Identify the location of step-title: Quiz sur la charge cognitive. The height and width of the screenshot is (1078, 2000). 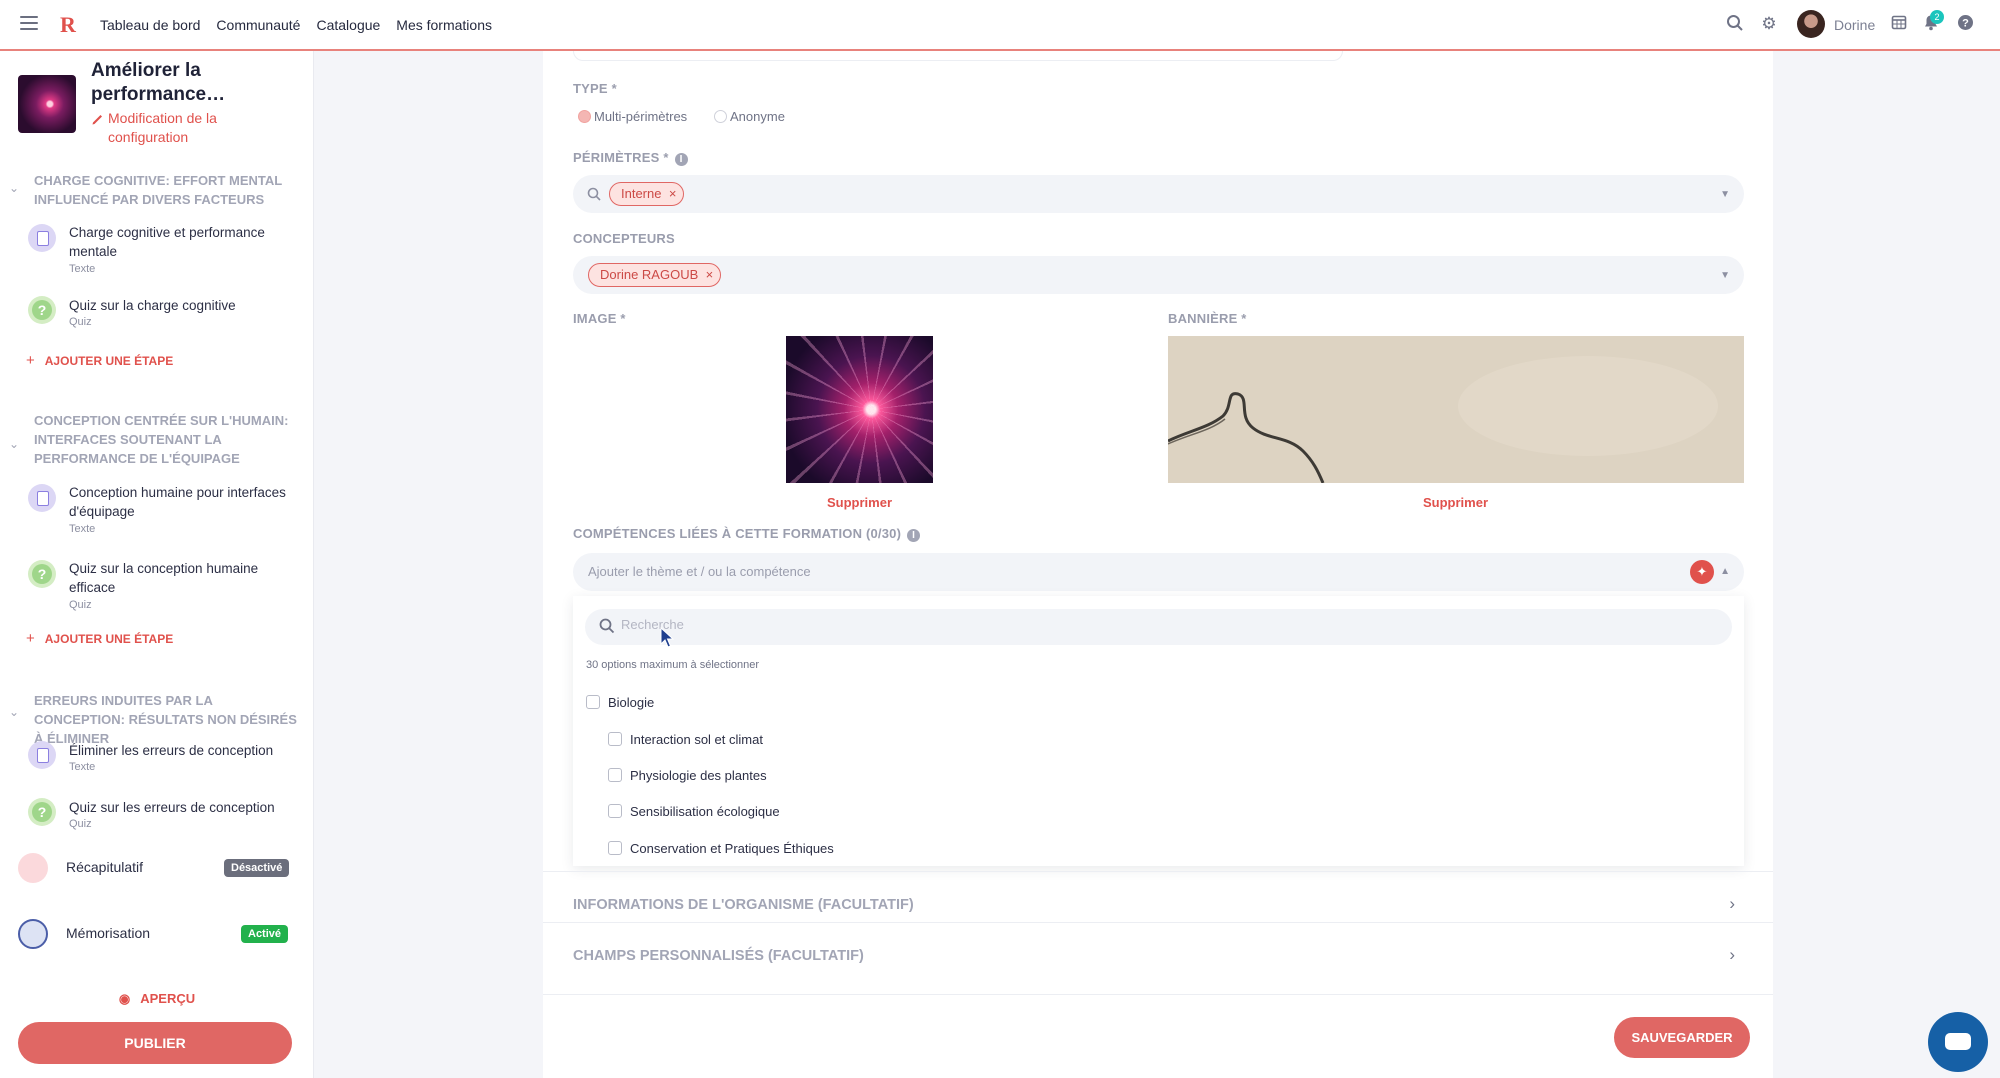
(179, 305).